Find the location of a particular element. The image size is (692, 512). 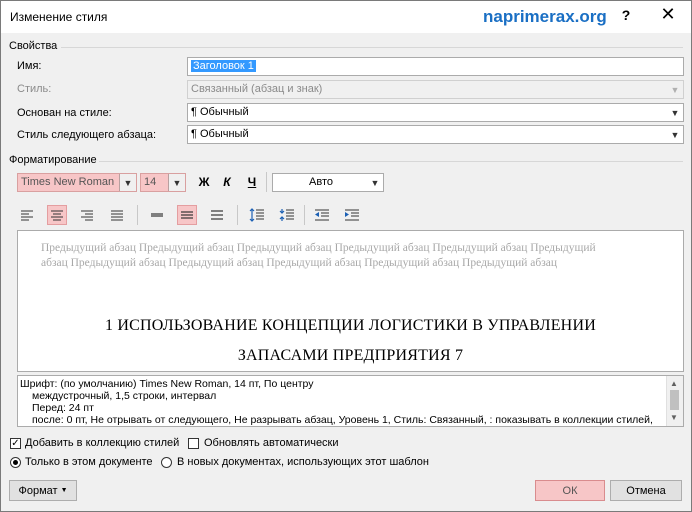

font-color-select: Авто ▼ is located at coordinates (328, 182).